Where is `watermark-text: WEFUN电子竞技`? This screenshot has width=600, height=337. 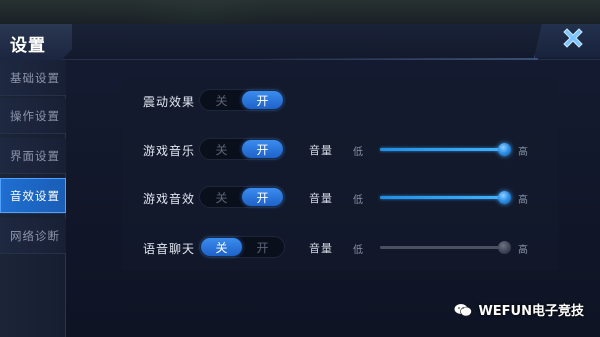
watermark-text: WEFUN电子竞技 is located at coordinates (531, 311).